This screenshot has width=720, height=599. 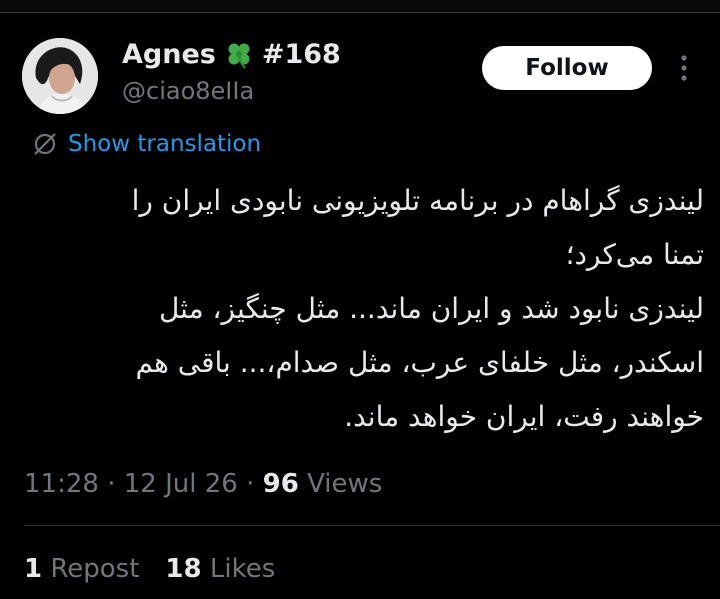 What do you see at coordinates (183, 569) in the screenshot?
I see `likes-count: 18` at bounding box center [183, 569].